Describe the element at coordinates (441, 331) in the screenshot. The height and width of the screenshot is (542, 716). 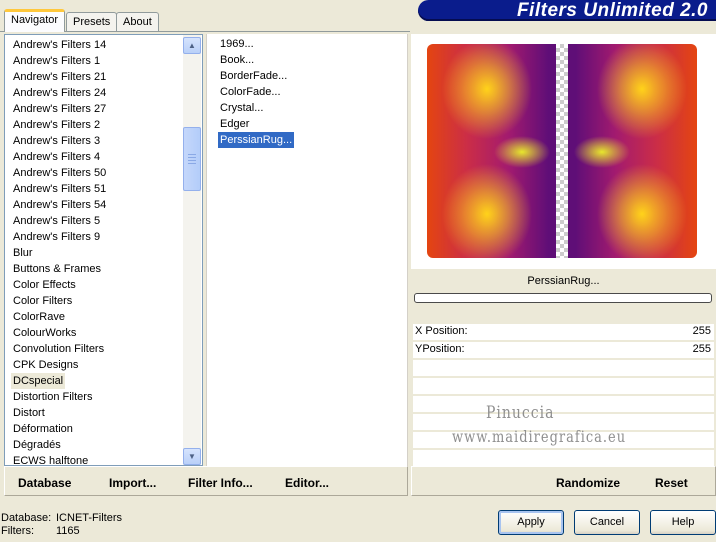
I see `param-label: X Position:` at that location.